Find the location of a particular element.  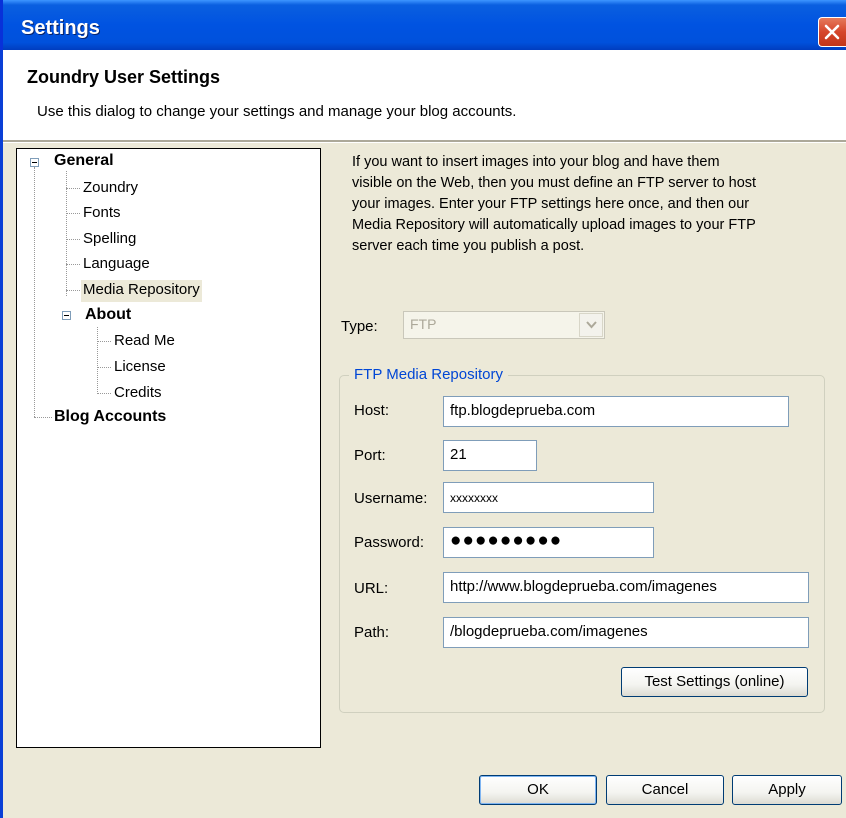

tree-item-general: General is located at coordinates (84, 162).